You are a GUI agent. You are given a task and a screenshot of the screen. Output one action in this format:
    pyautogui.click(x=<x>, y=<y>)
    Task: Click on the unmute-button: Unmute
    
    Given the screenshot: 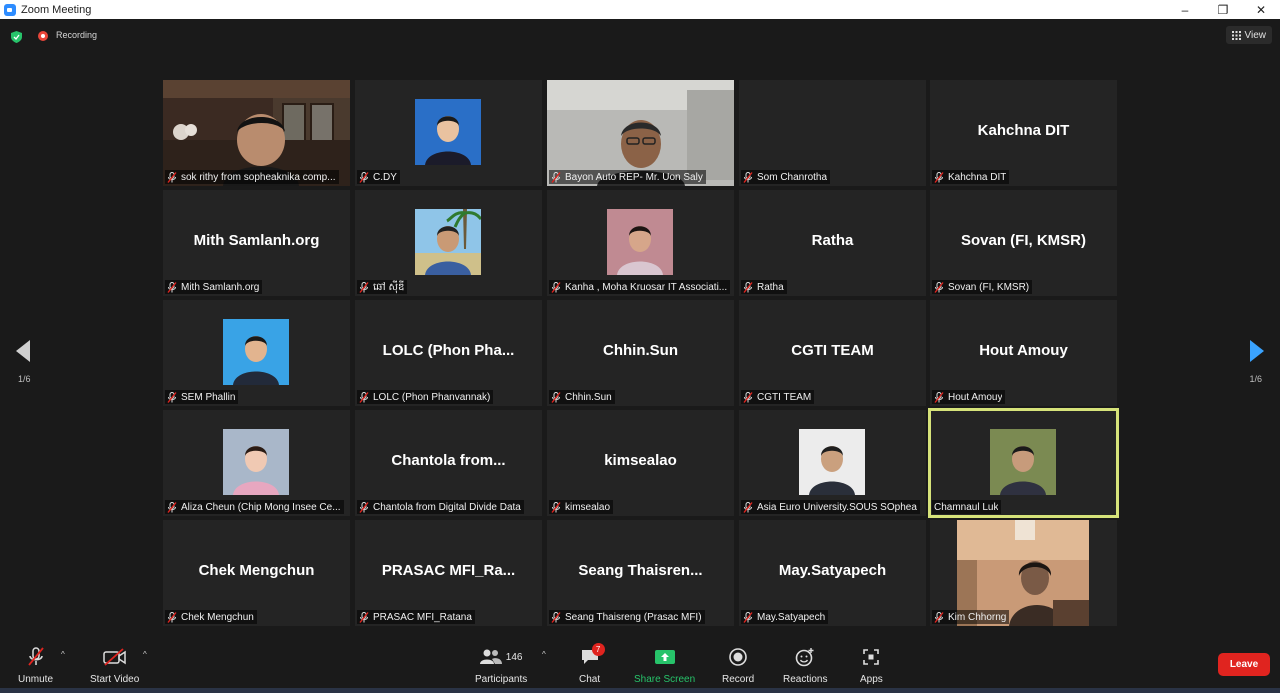 What is the action you would take?
    pyautogui.click(x=35, y=665)
    